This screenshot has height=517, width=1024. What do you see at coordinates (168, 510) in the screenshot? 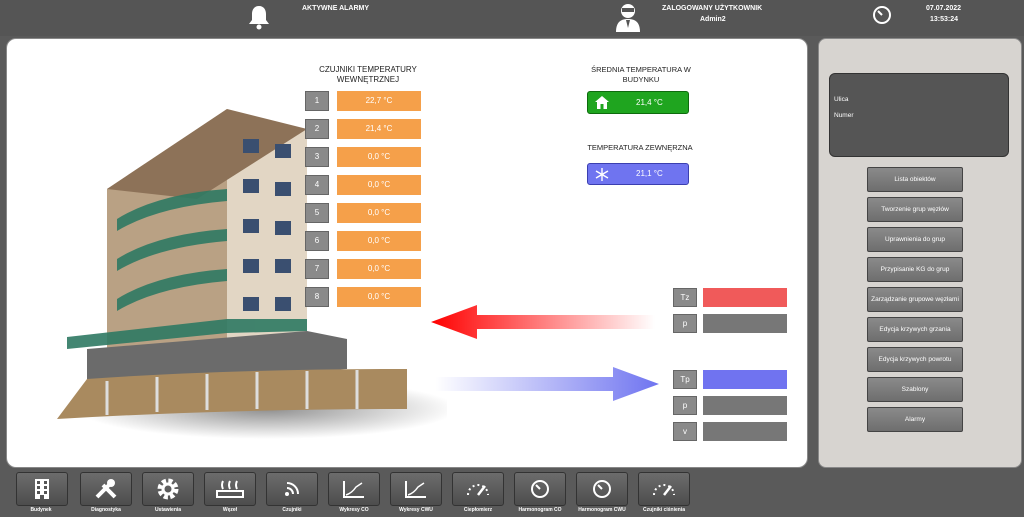
I see `nav-settings-label: Ustawienia` at bounding box center [168, 510].